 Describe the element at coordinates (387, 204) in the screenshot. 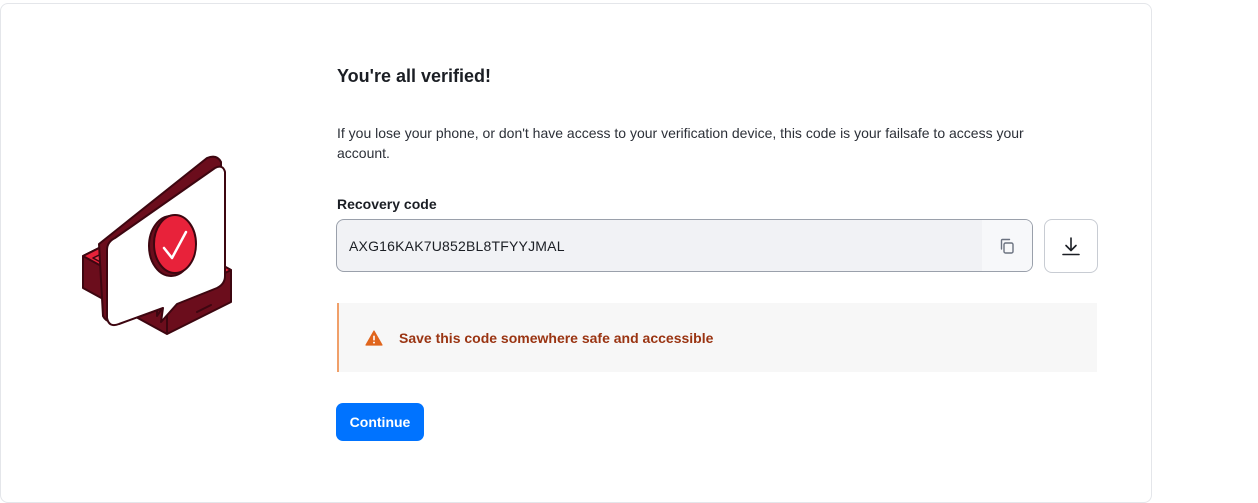

I see `recovery-code-label: Recovery code` at that location.